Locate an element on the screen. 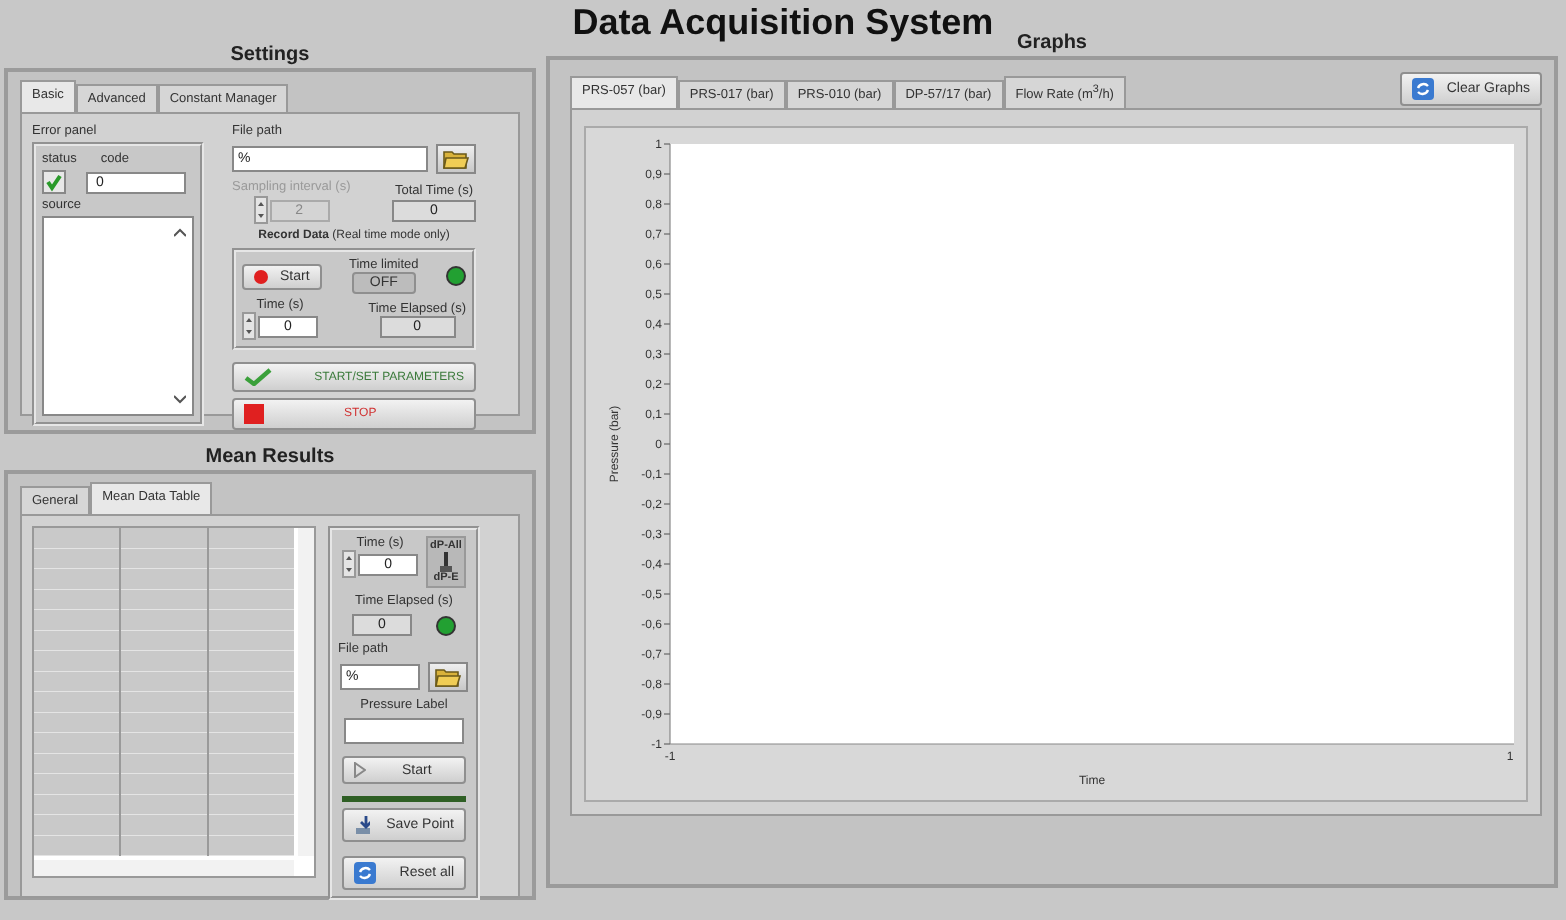 This screenshot has height=920, width=1566. panel-title: Settings is located at coordinates (270, 56).